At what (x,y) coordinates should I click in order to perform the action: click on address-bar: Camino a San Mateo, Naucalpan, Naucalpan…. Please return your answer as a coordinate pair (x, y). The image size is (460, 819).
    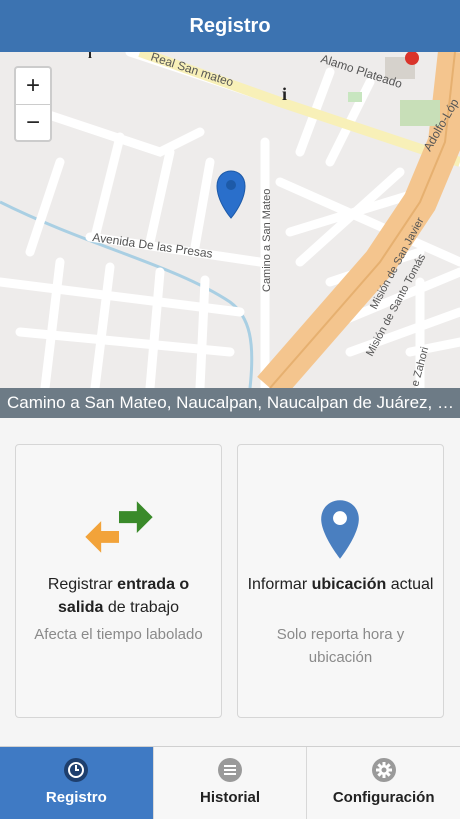
    Looking at the image, I should click on (230, 403).